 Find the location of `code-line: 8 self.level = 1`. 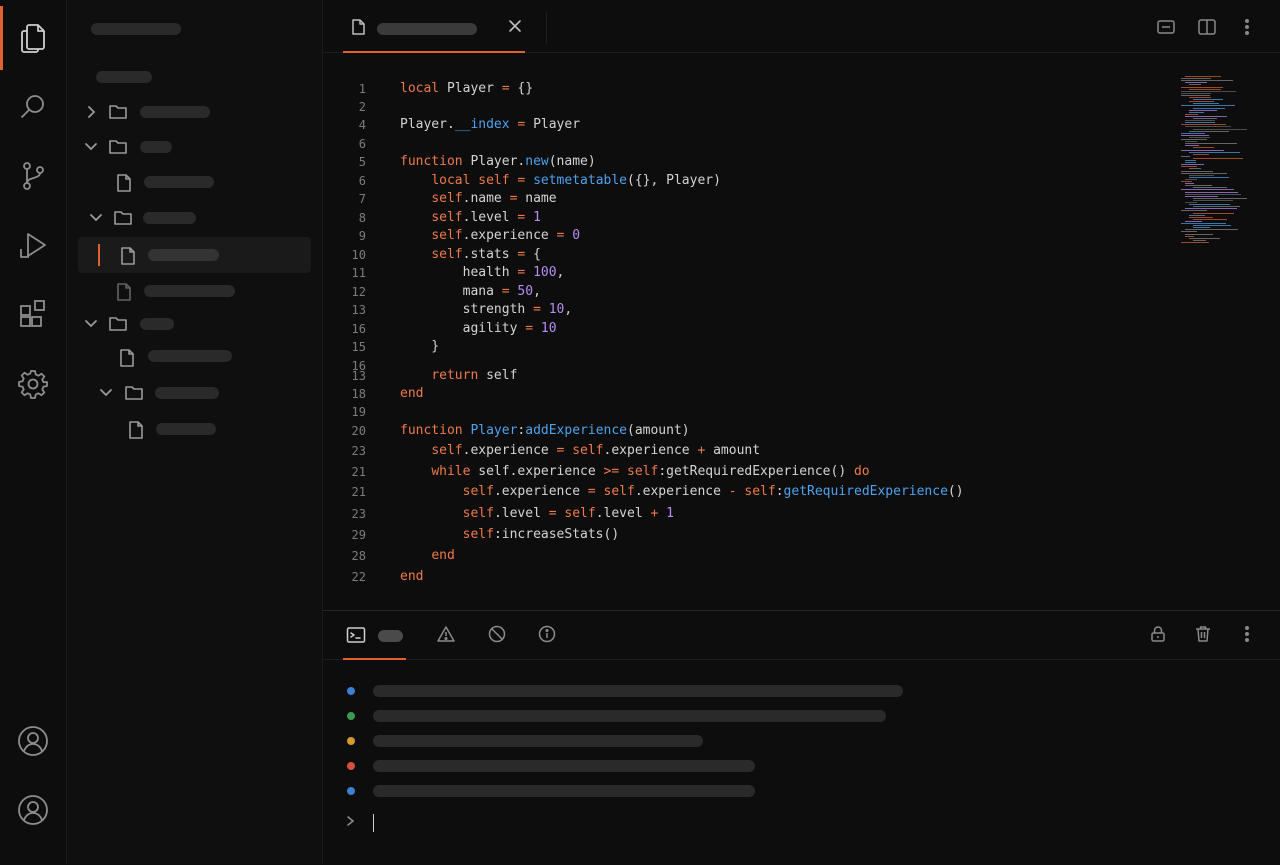

code-line: 8 self.level = 1 is located at coordinates (748, 218).